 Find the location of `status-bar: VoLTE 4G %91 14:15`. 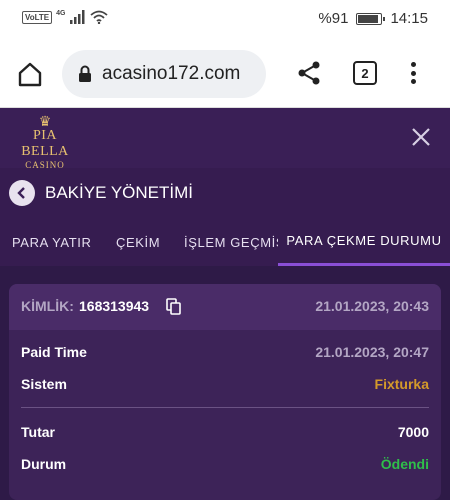

status-bar: VoLTE 4G %91 14:15 is located at coordinates (225, 19).